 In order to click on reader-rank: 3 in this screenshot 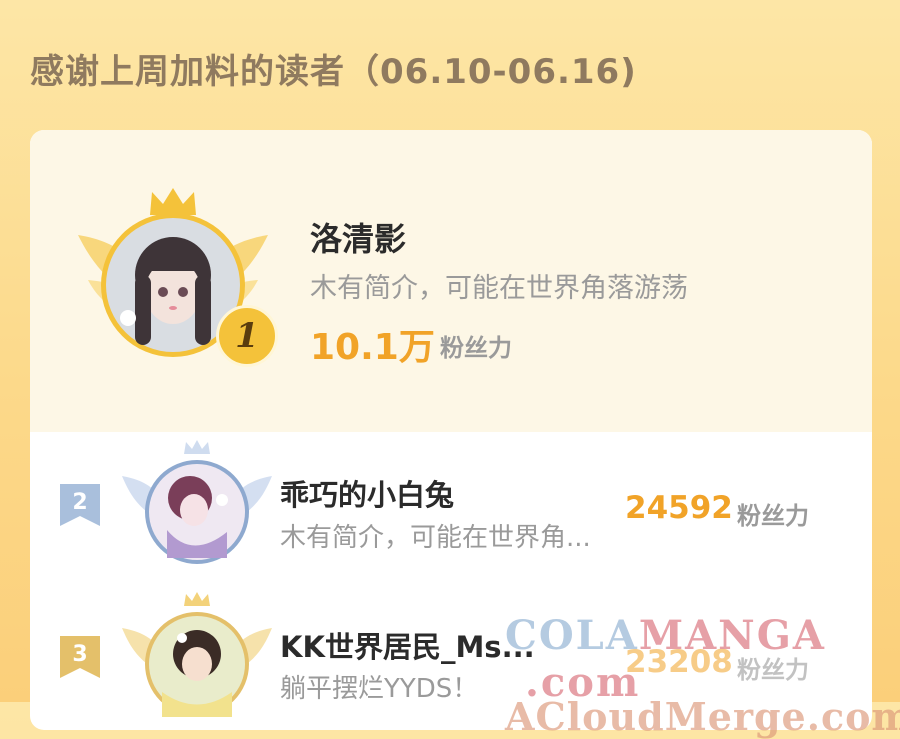, I will do `click(80, 654)`.